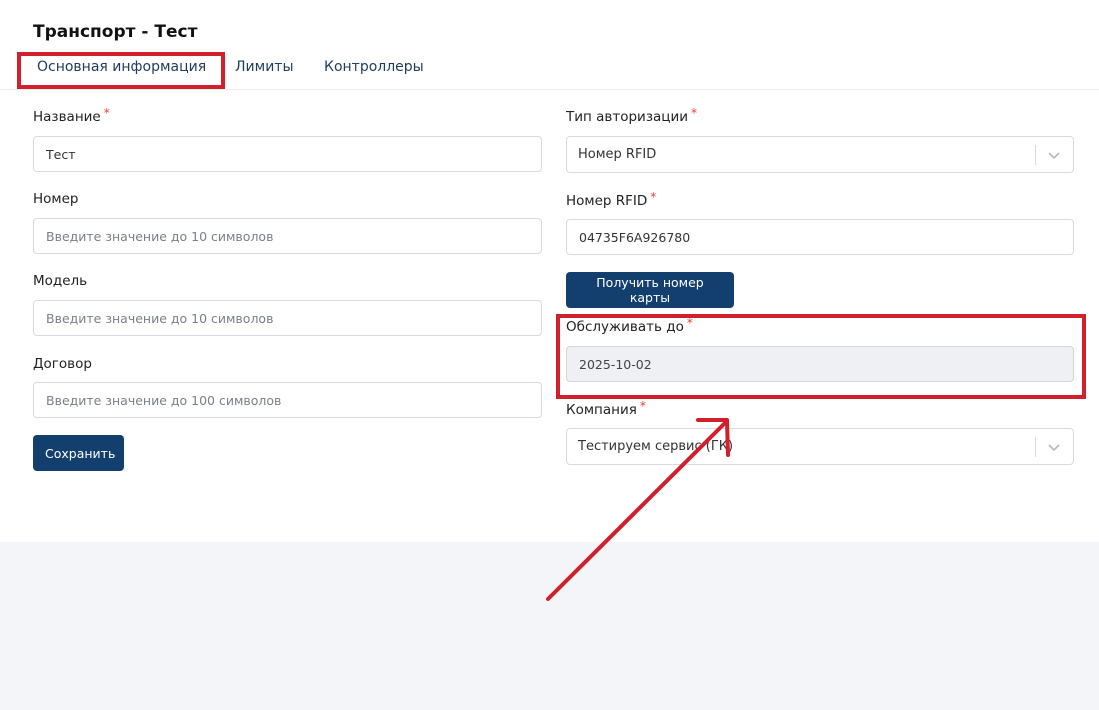 This screenshot has width=1099, height=710. I want to click on page-title: Транспорт - Тест, so click(115, 32).